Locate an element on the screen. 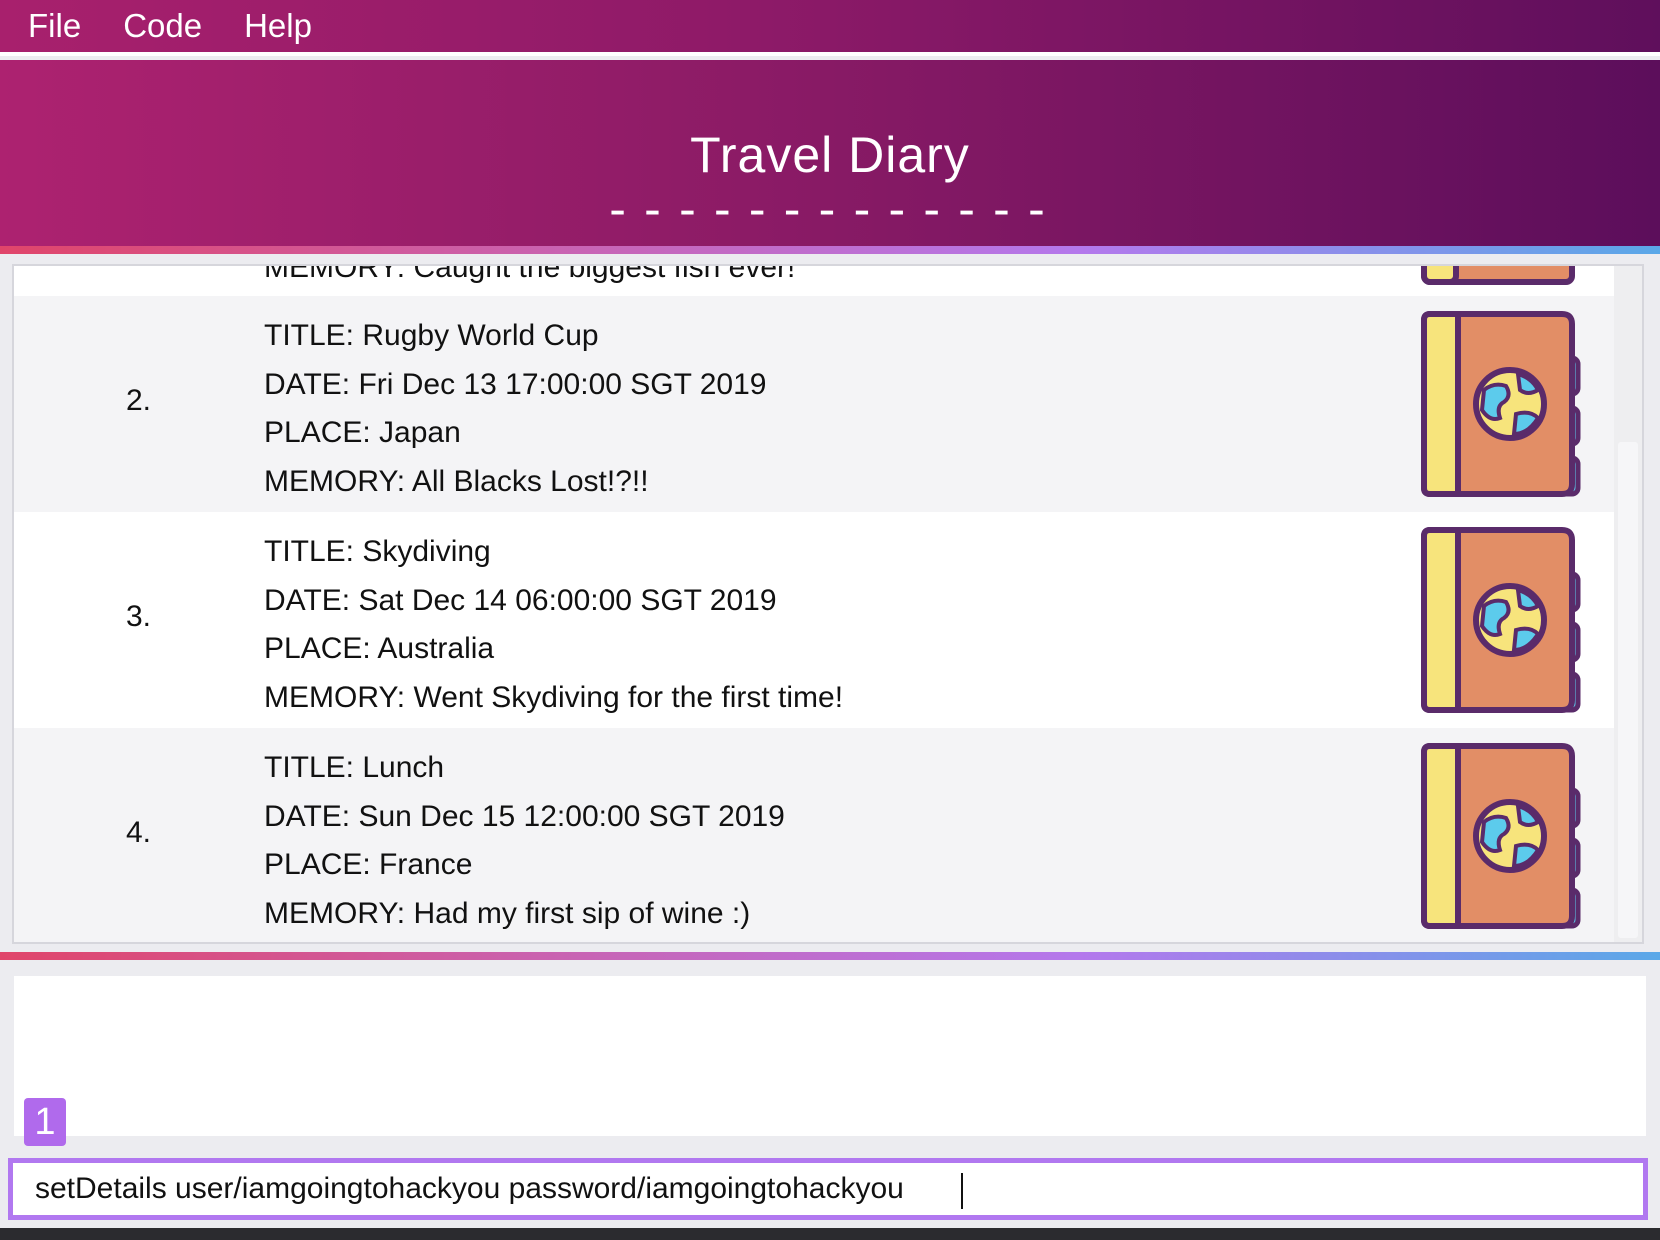  entry-title: TITLE: Rugby World Cup is located at coordinates (431, 335).